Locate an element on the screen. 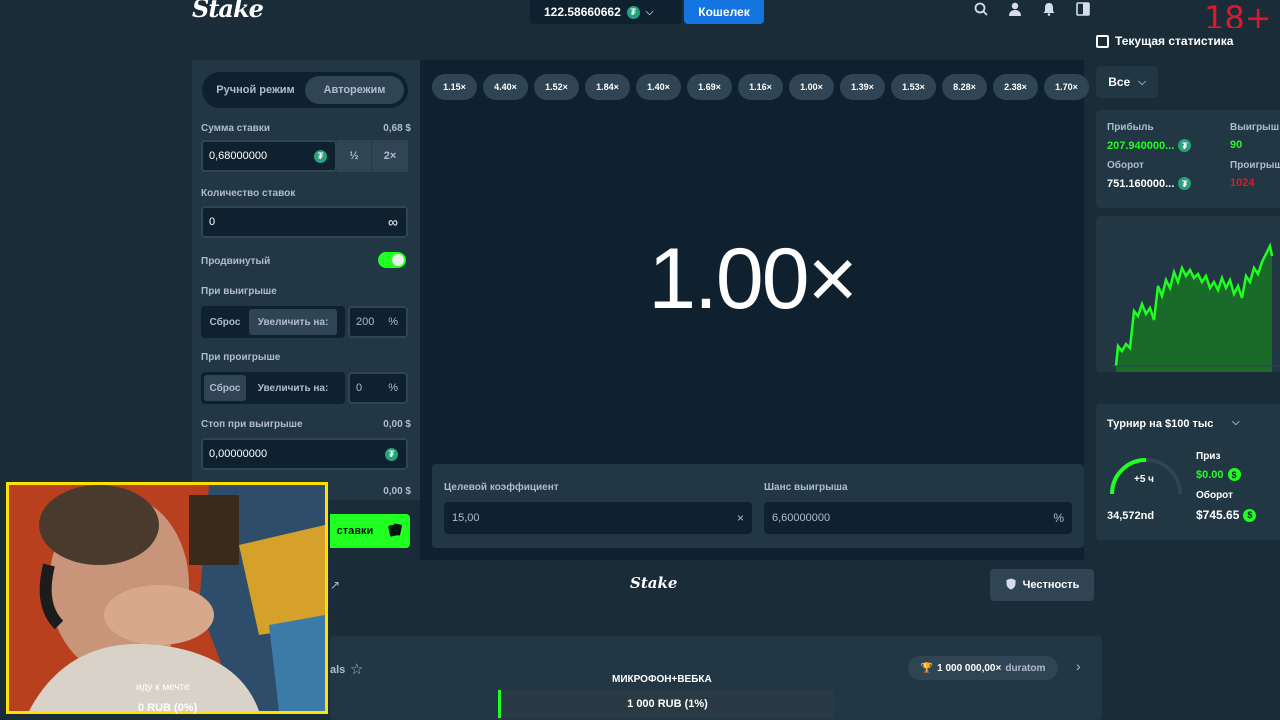  tournament-timer-ring is located at coordinates (1146, 476).